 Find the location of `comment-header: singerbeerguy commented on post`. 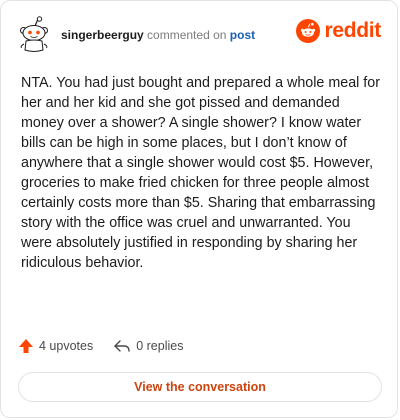

comment-header: singerbeerguy commented on post is located at coordinates (136, 35).